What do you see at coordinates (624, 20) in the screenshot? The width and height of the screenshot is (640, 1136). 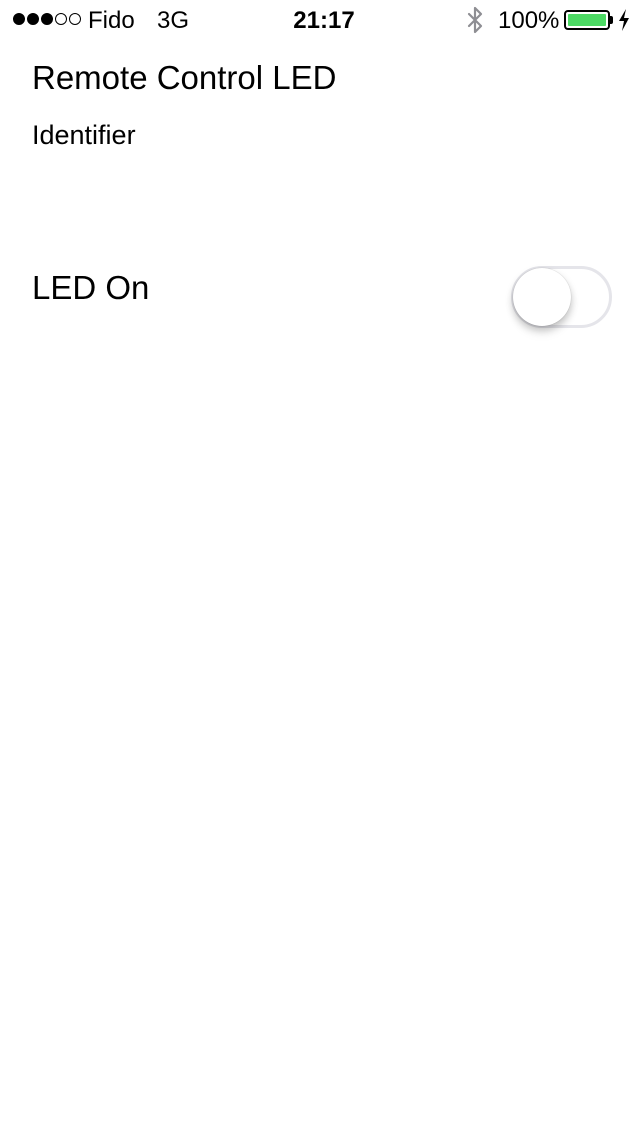 I see `bolt-icon` at bounding box center [624, 20].